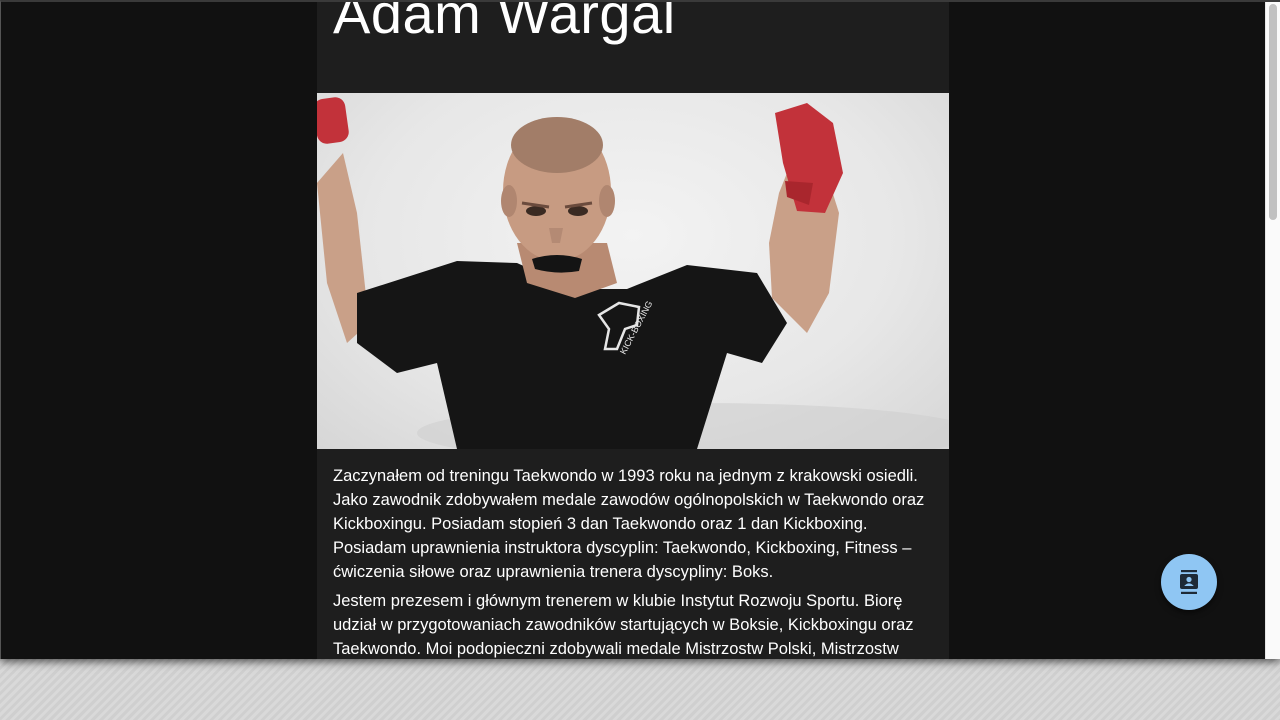 Image resolution: width=1280 pixels, height=720 pixels. I want to click on vertical-scrollbar, so click(1272, 330).